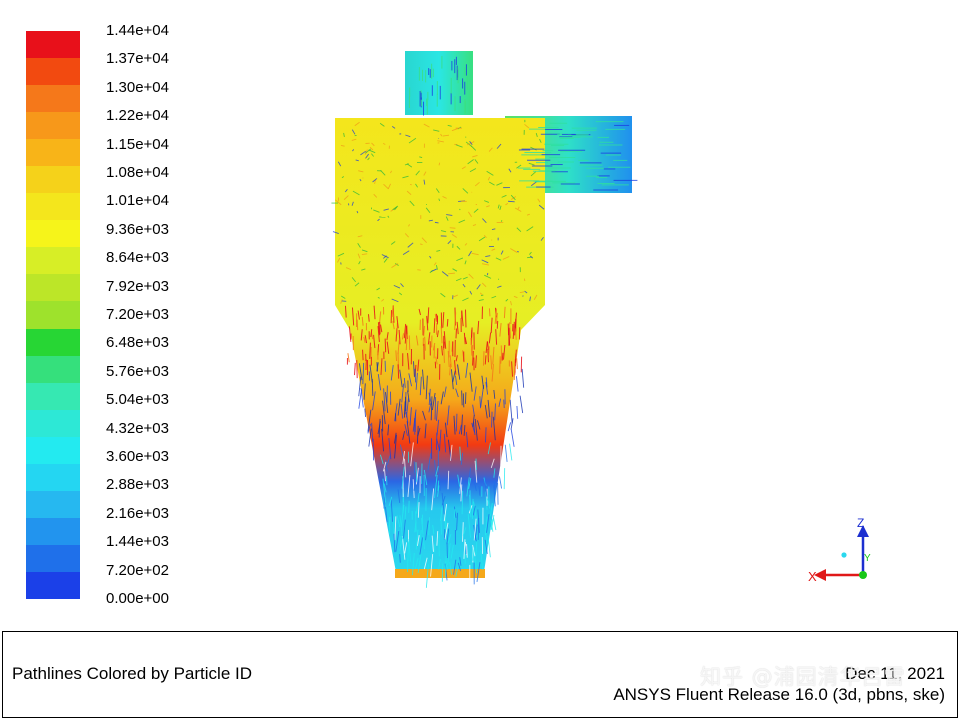 Image resolution: width=960 pixels, height=720 pixels. What do you see at coordinates (860, 523) in the screenshot?
I see `z-axis-label: Z` at bounding box center [860, 523].